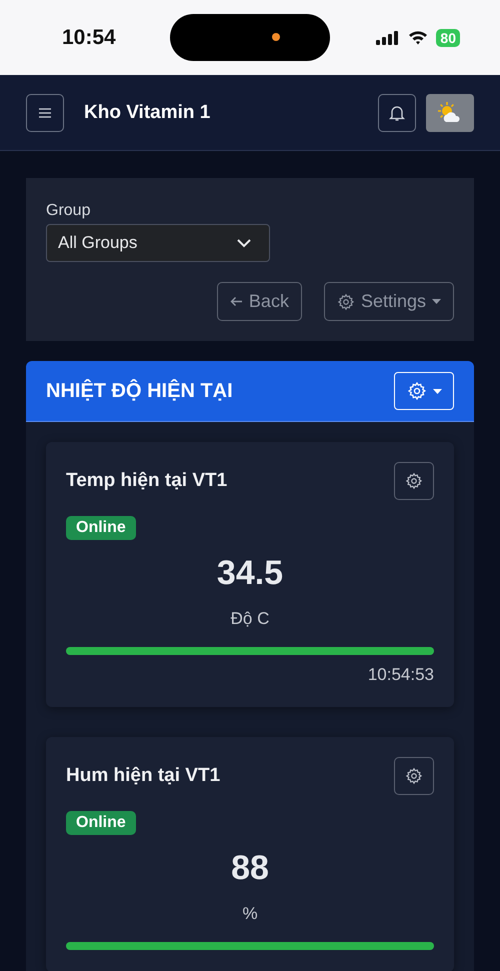 The image size is (500, 971). Describe the element at coordinates (448, 37) in the screenshot. I see `battery-level: 80` at that location.